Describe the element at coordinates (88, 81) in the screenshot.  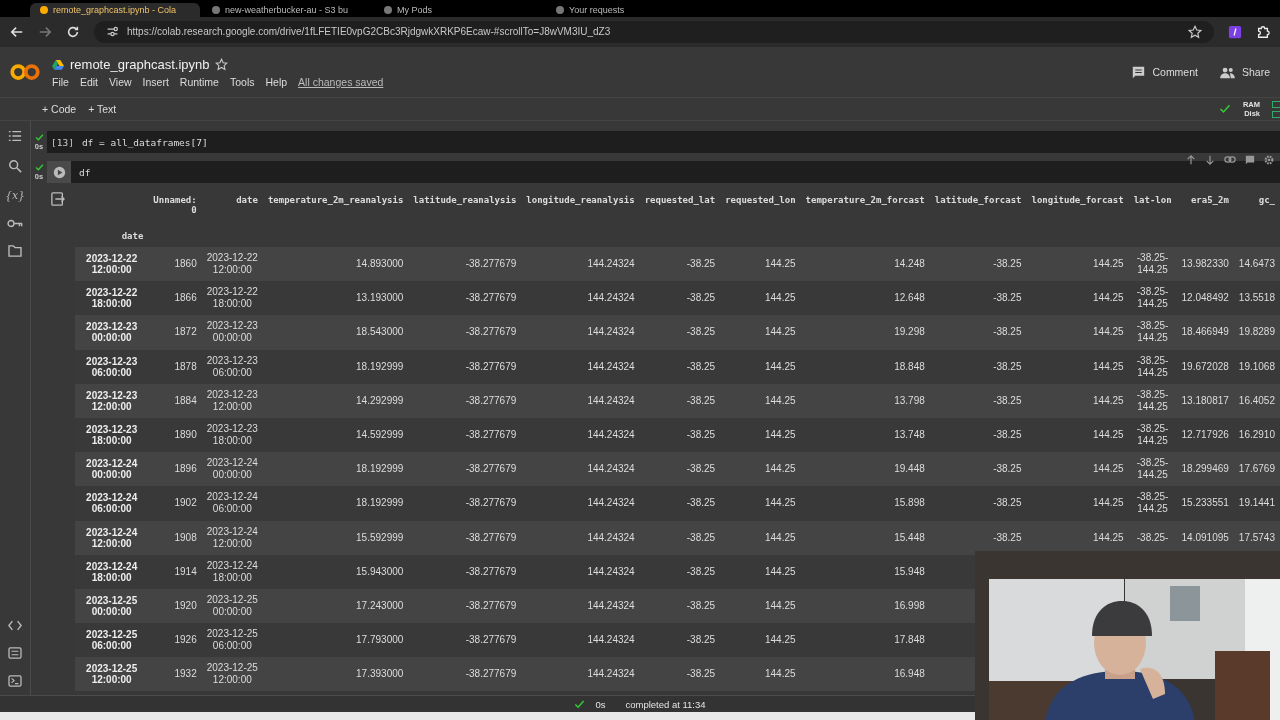
I see `menu-item: Edit` at that location.